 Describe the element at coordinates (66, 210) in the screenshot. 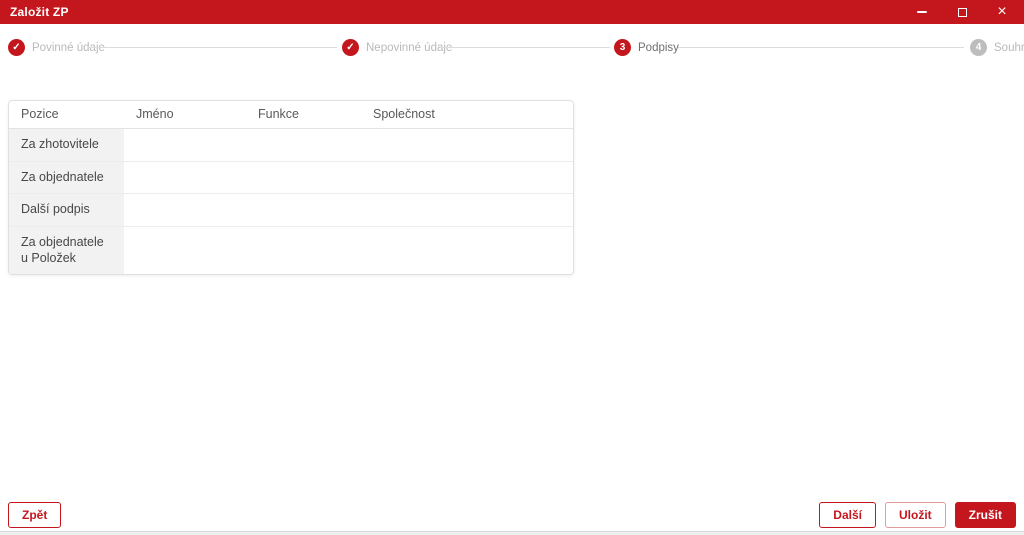

I see `row-label-cell: Další podpis` at that location.